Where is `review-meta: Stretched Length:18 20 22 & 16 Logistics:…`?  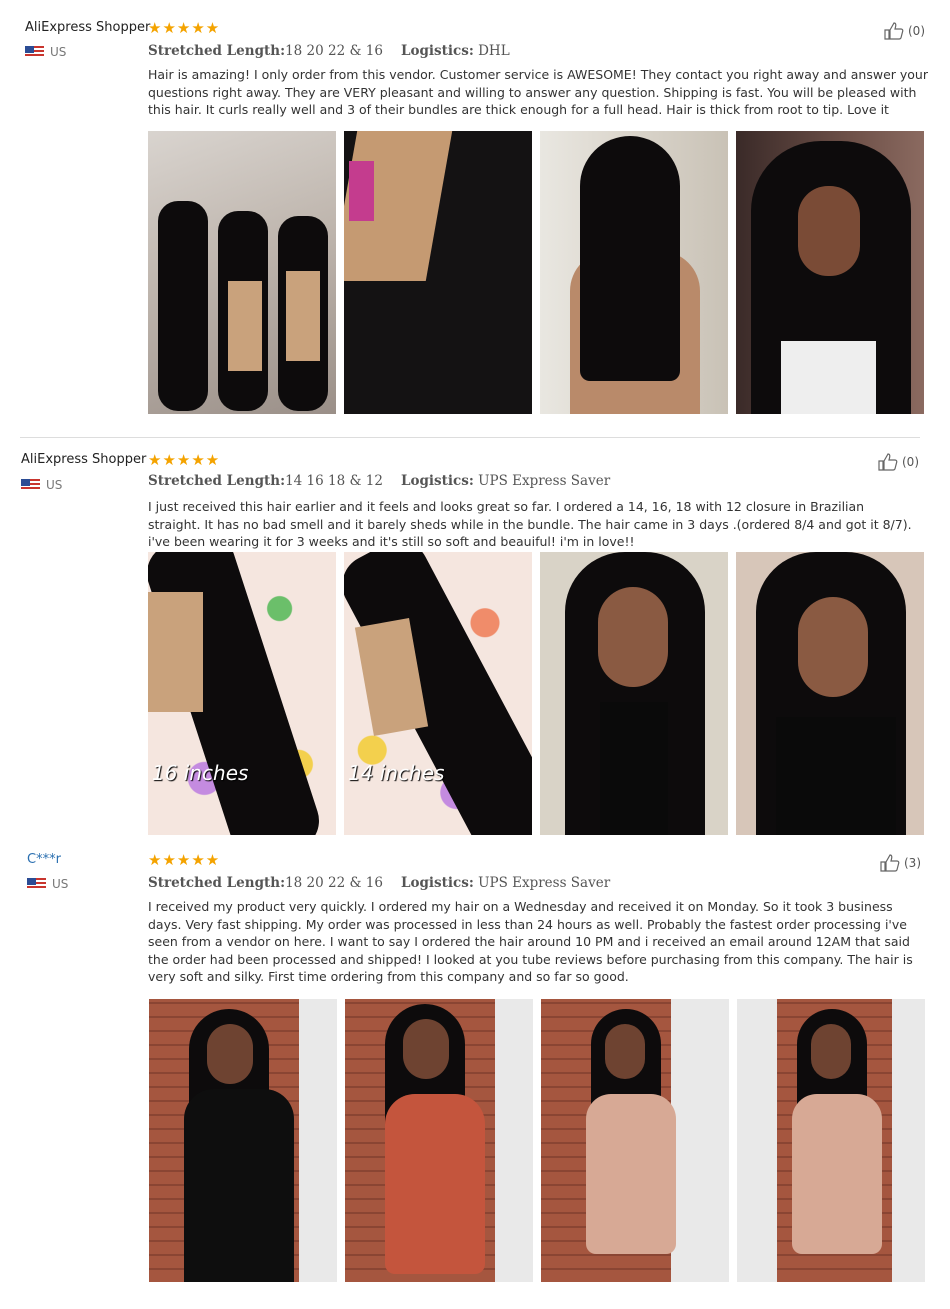
review-meta: Stretched Length:18 20 22 & 16 Logistics:… is located at coordinates (379, 883).